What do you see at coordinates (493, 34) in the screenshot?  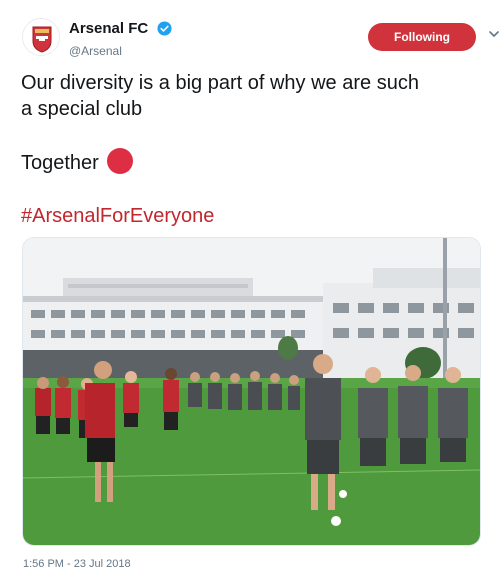 I see `chevron-down-icon` at bounding box center [493, 34].